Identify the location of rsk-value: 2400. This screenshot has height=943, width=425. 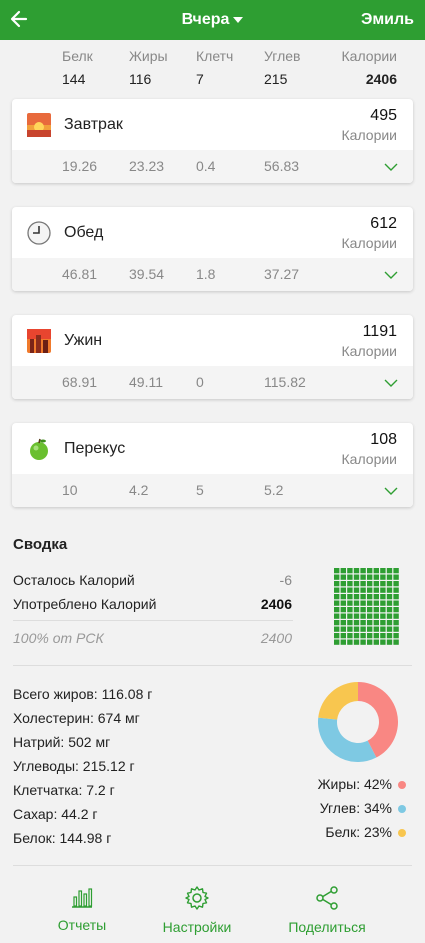
(276, 638).